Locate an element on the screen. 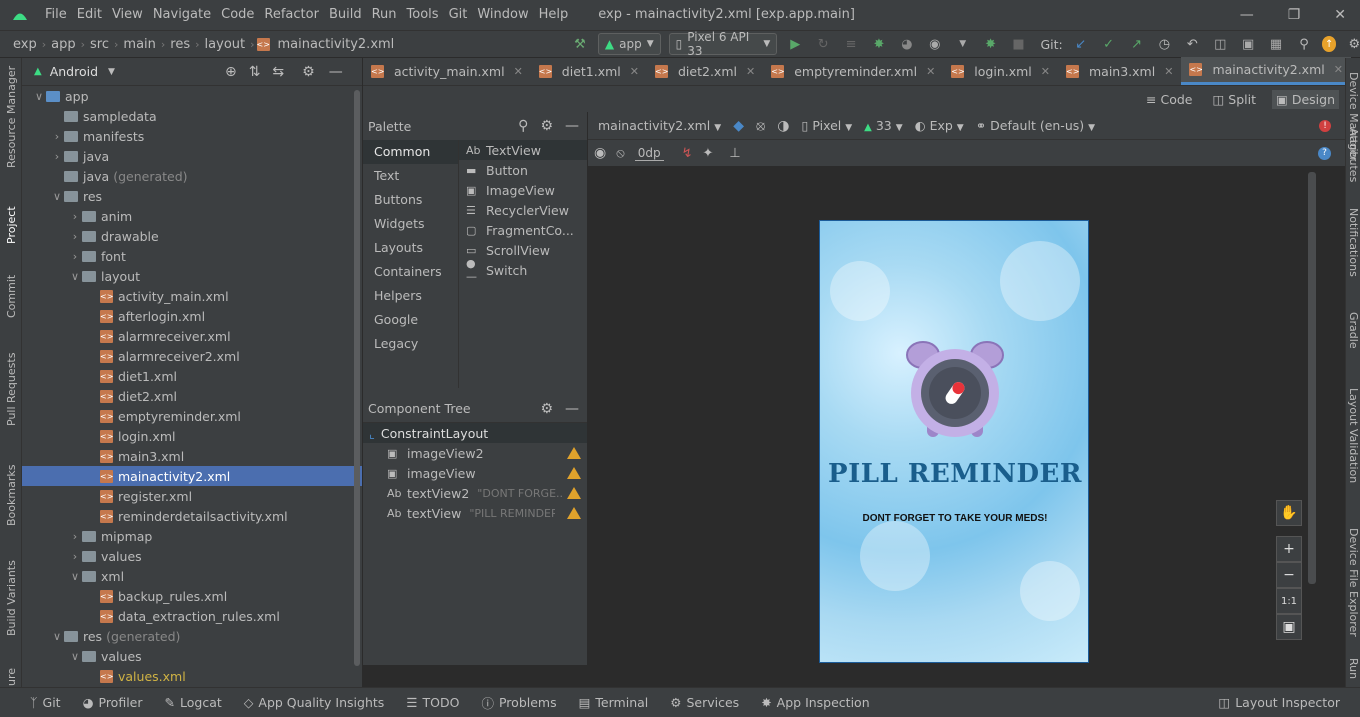  minimize-icon: — is located at coordinates (1247, 15).